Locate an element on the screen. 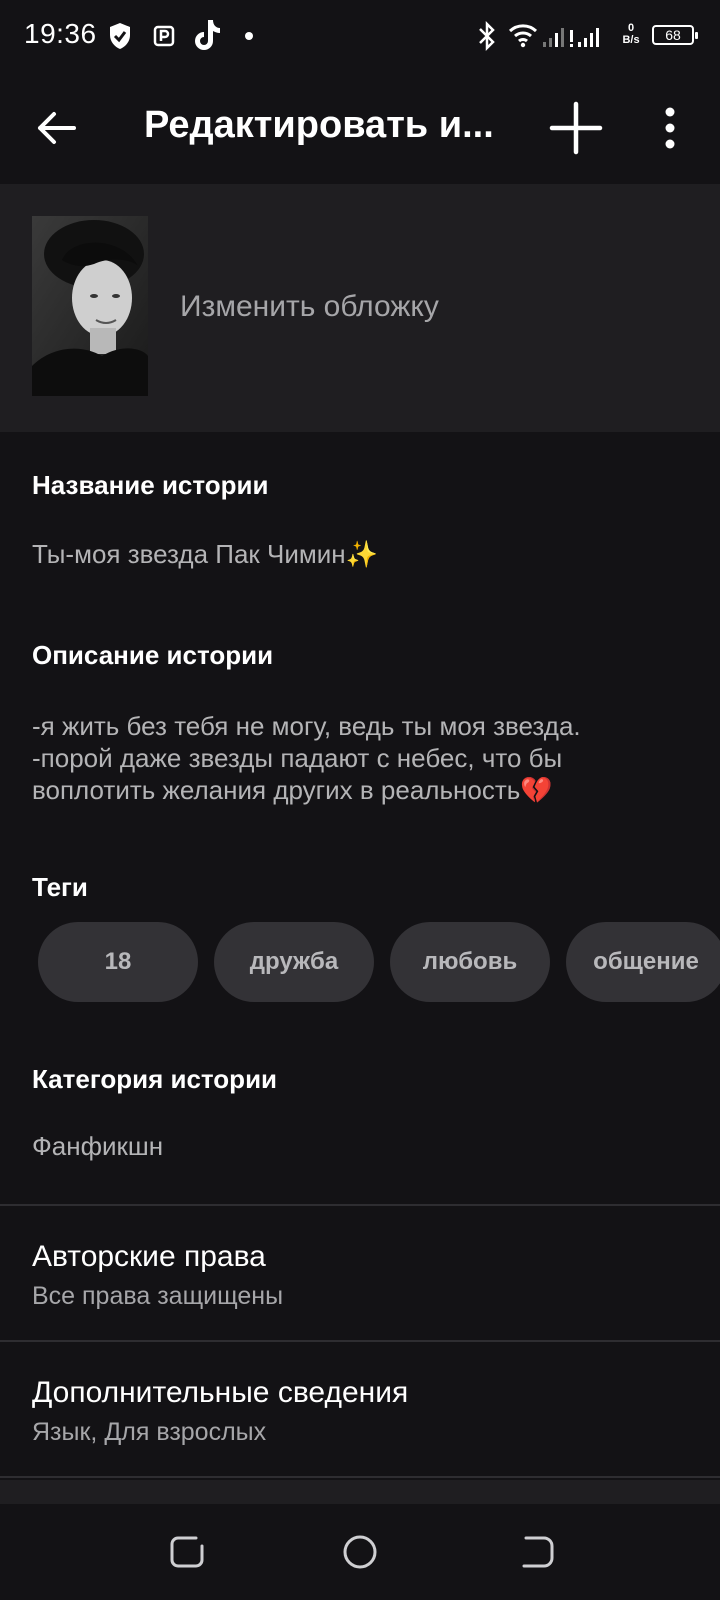 The width and height of the screenshot is (720, 1600). tiktok-icon is located at coordinates (207, 35).